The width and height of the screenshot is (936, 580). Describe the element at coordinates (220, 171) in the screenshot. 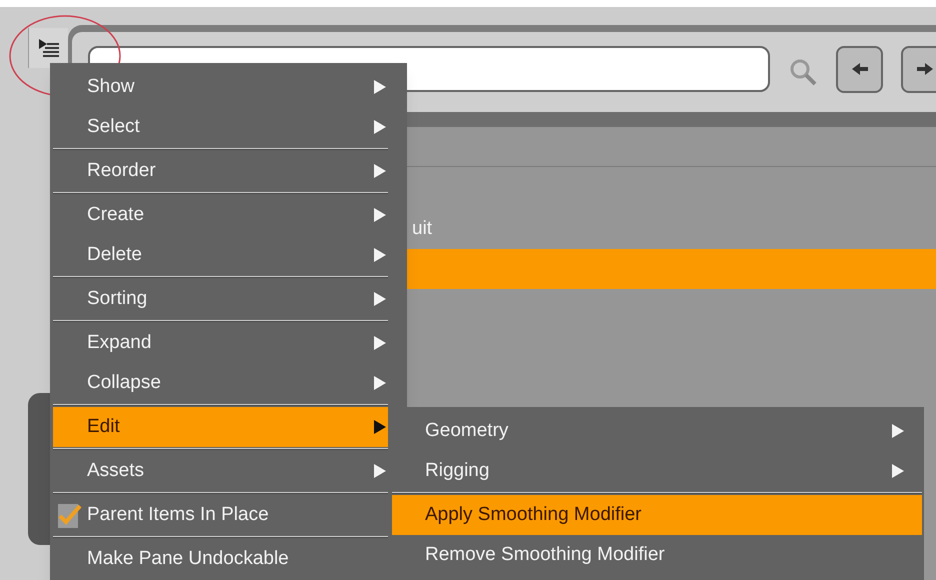

I see `menu-item: Reorder` at that location.